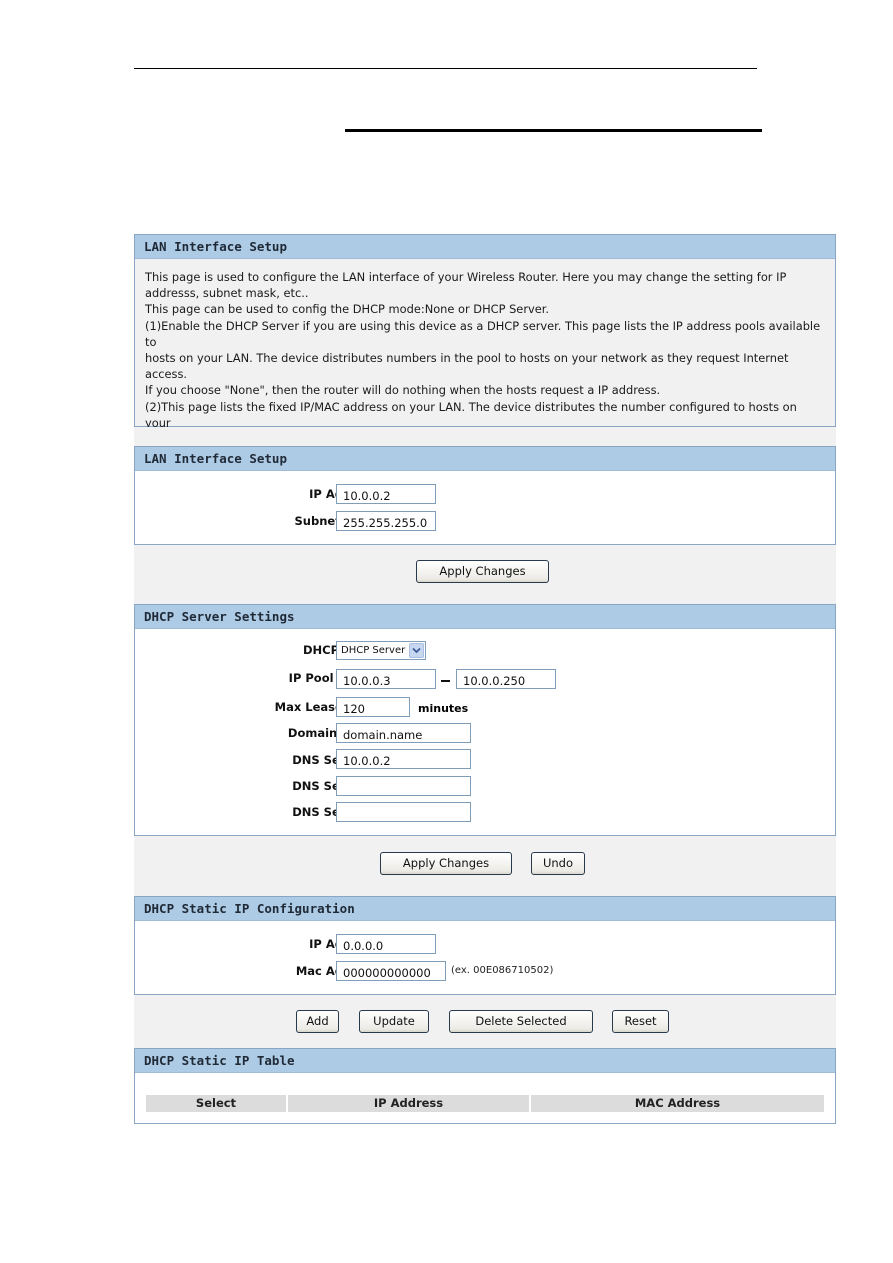  Describe the element at coordinates (640, 1021) in the screenshot. I see `reset-button: Reset` at that location.